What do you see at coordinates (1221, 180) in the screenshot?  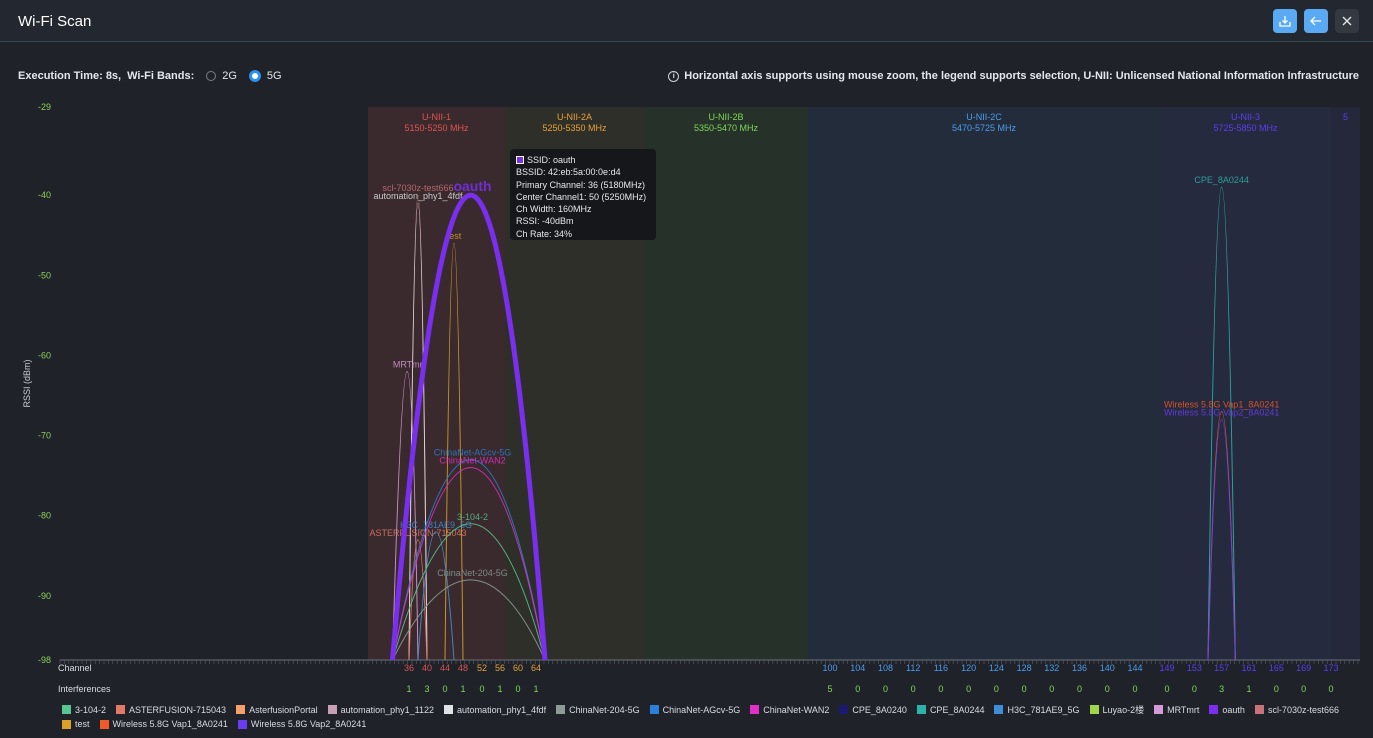 I see `series-label: CPE_8A0244` at bounding box center [1221, 180].